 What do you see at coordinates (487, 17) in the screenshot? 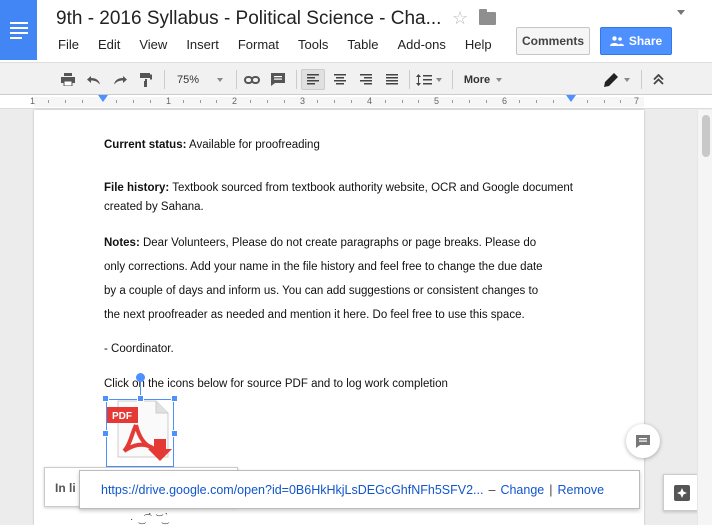
I see `folder-icon` at bounding box center [487, 17].